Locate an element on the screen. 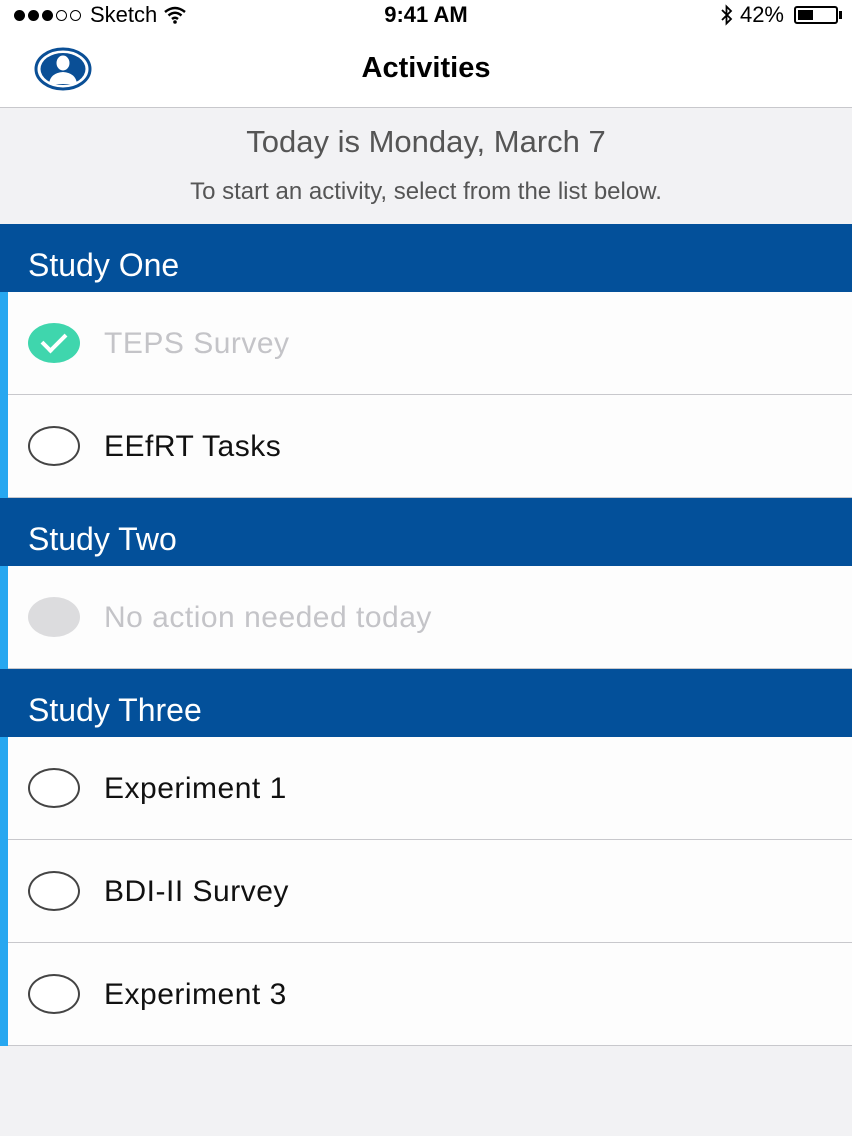  activity-row-experiment-1: Experiment 1 is located at coordinates (426, 788).